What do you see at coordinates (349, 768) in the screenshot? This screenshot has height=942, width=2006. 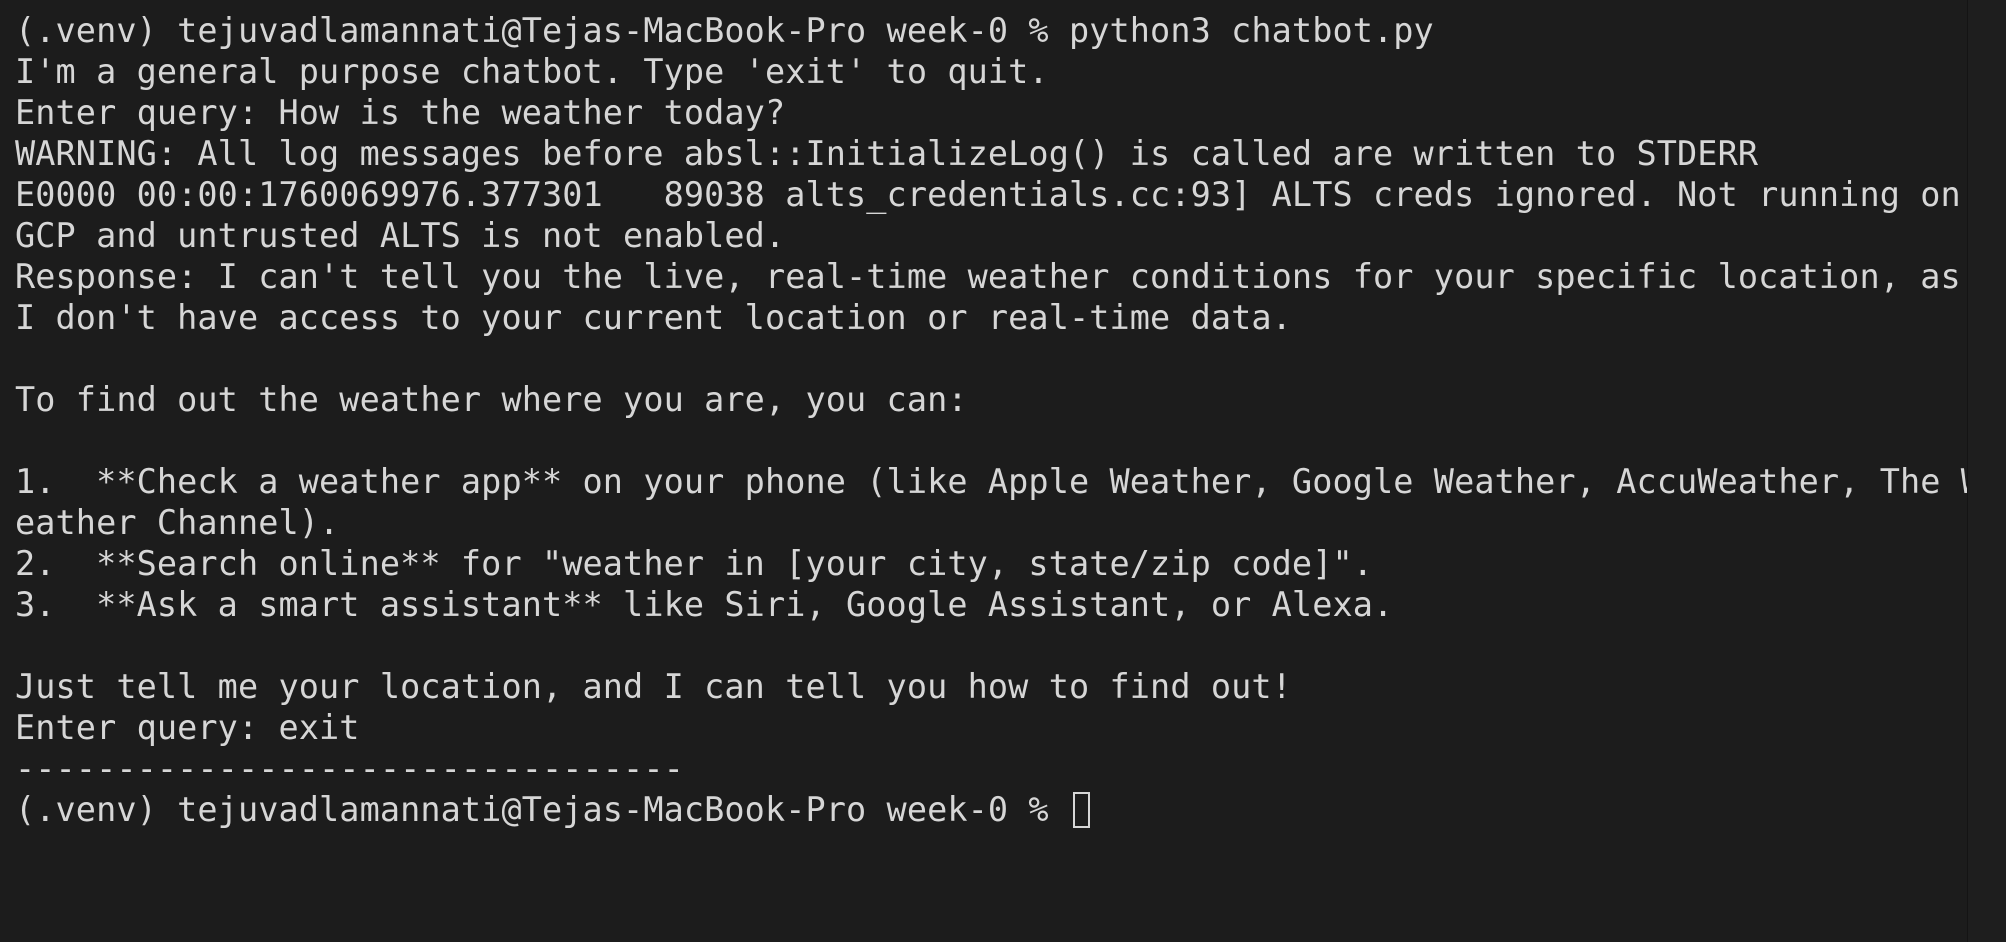 I see `terminal-line: ---------------------------------` at bounding box center [349, 768].